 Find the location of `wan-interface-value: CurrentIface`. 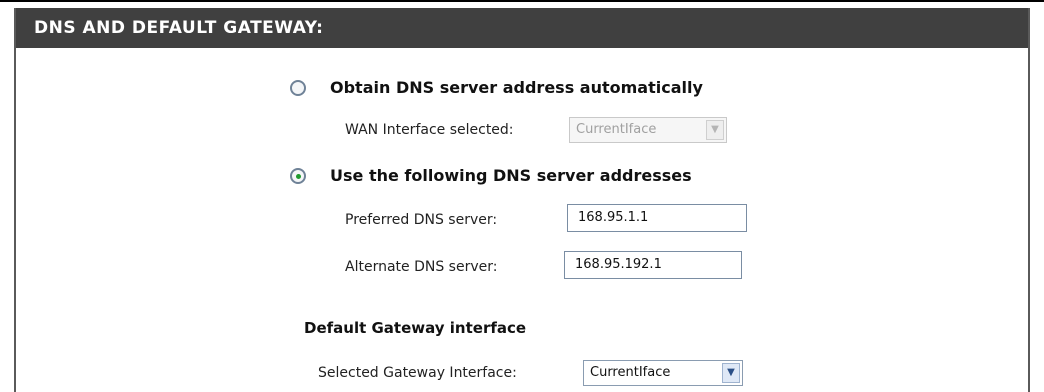

wan-interface-value: CurrentIface is located at coordinates (616, 129).